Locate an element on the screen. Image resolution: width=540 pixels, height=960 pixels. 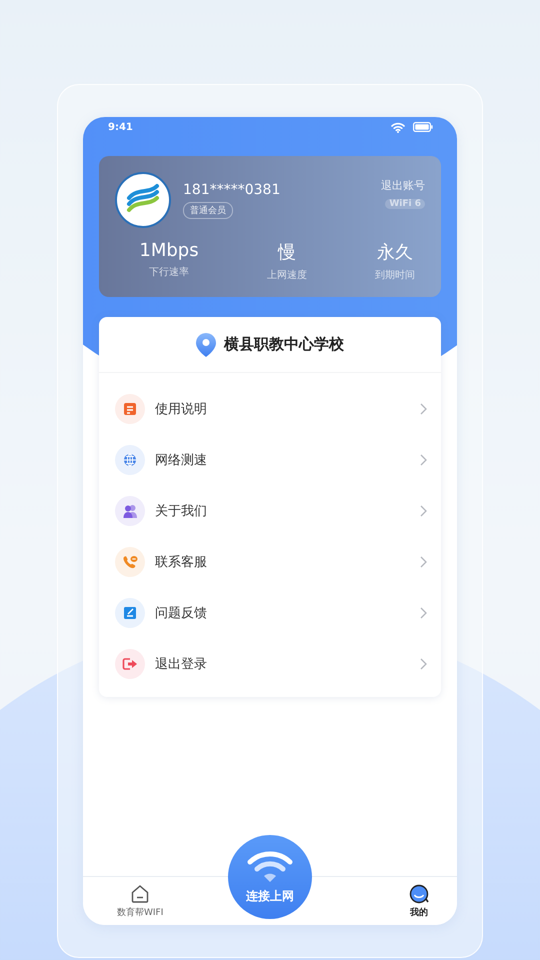
logo-icon is located at coordinates (143, 200).